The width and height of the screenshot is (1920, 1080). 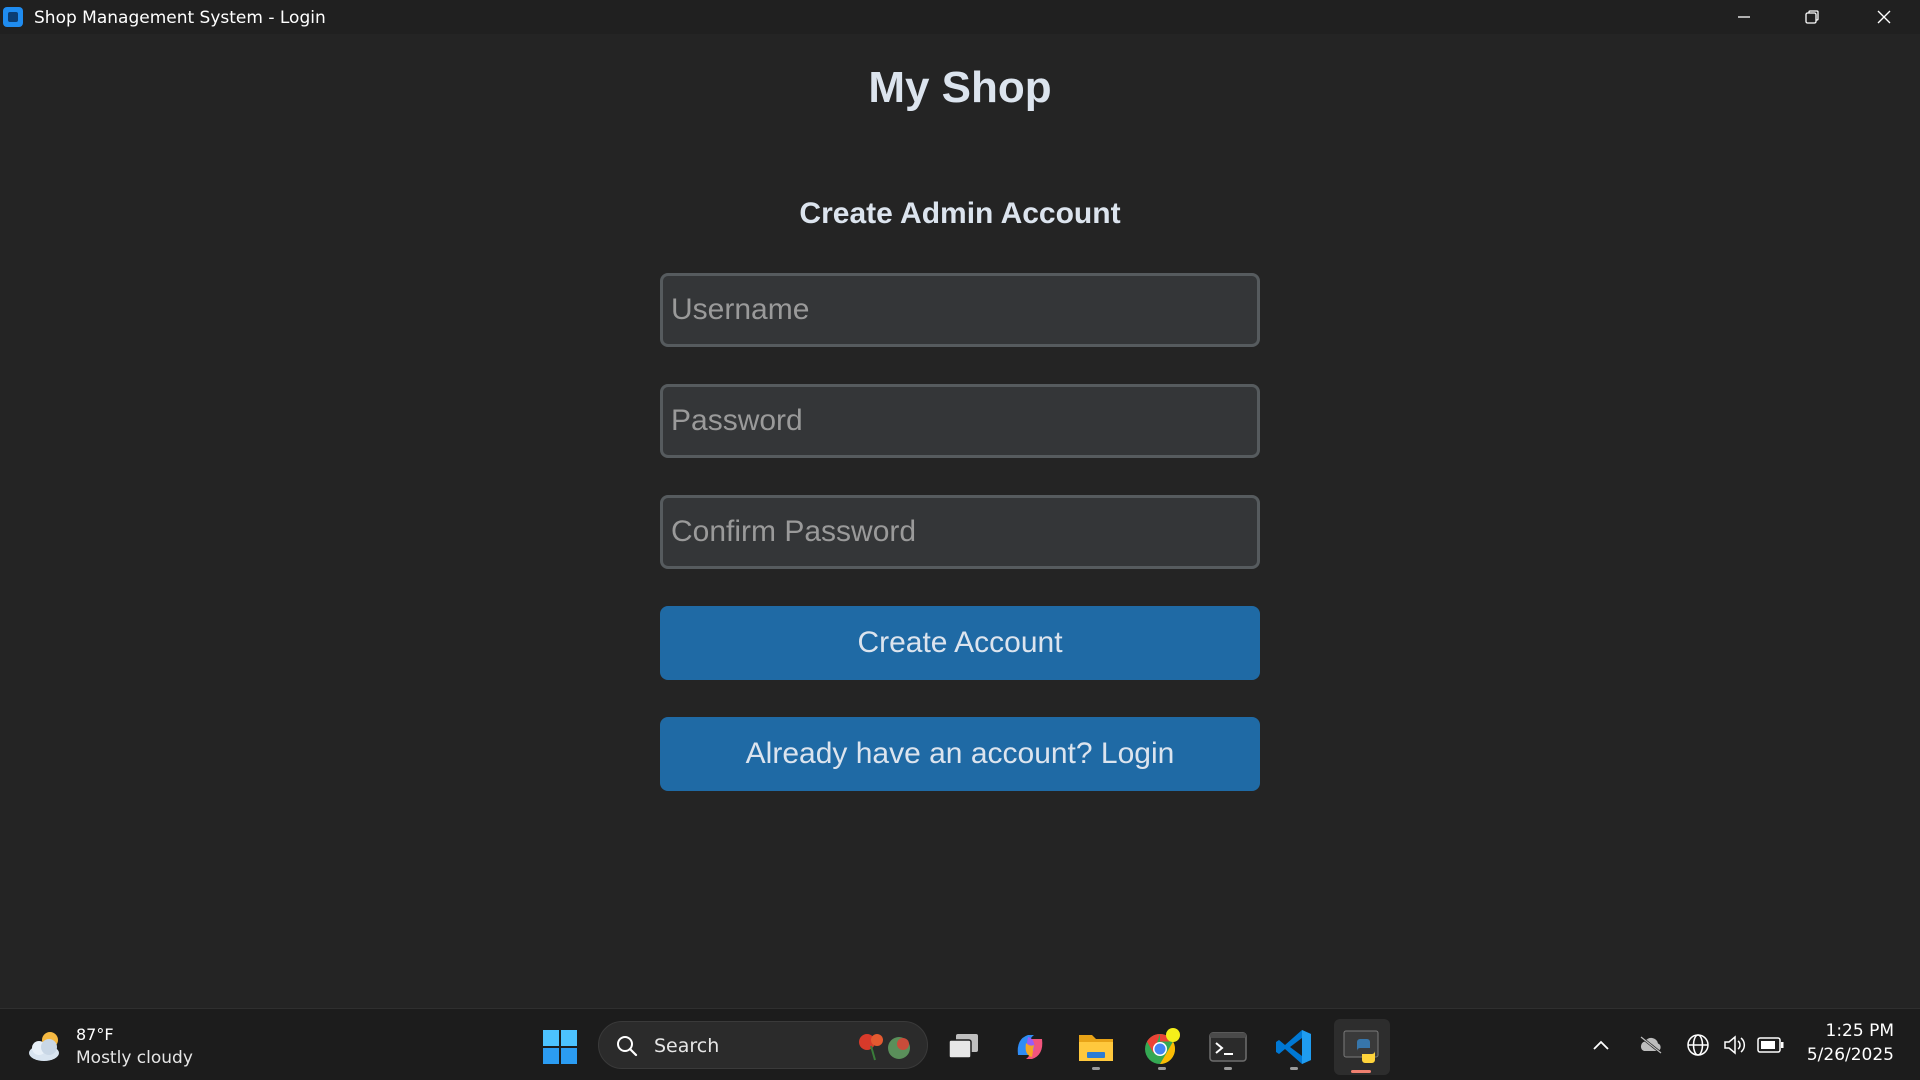 I want to click on search-label: Search, so click(x=687, y=1046).